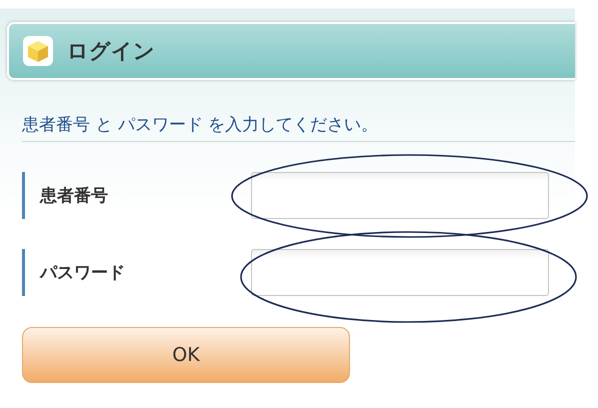 Image resolution: width=598 pixels, height=408 pixels. Describe the element at coordinates (111, 51) in the screenshot. I see `page-title: ログイン` at that location.